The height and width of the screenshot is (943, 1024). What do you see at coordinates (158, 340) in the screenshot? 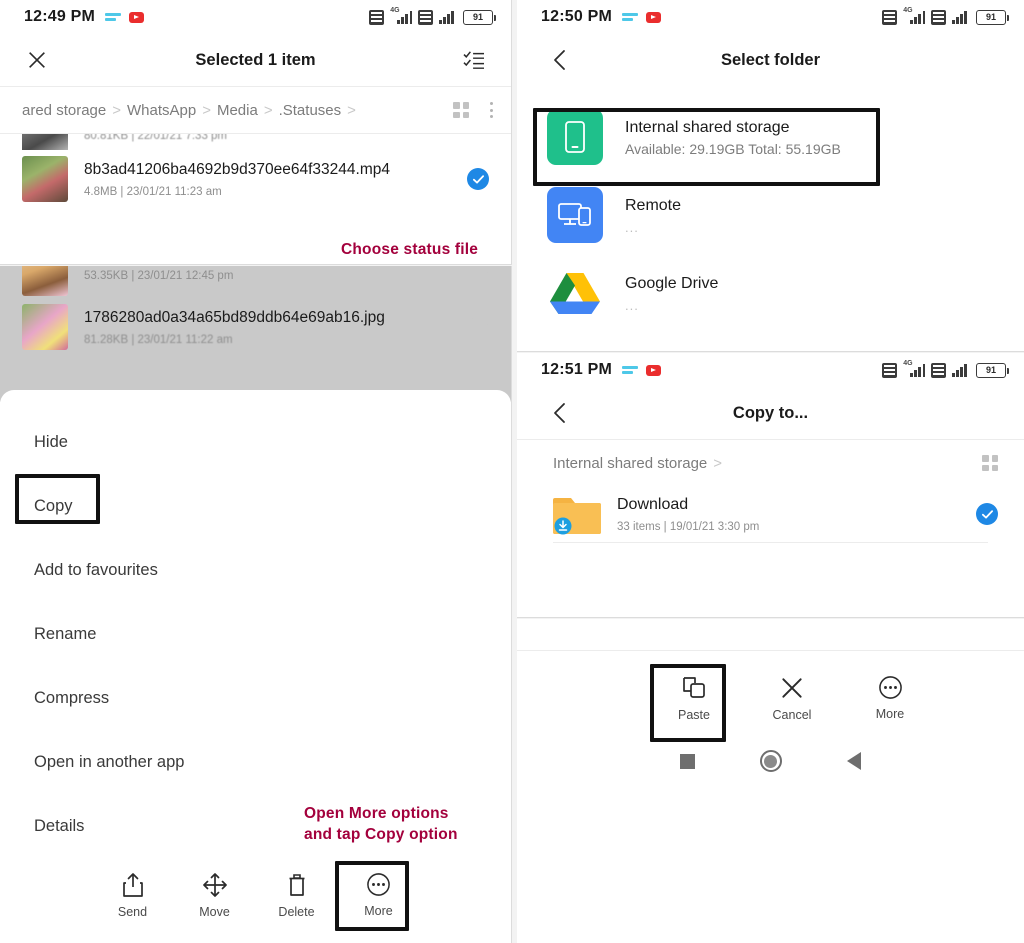
I see `file-meta: 81.28KB | 23/01/21 11:22 am` at bounding box center [158, 340].